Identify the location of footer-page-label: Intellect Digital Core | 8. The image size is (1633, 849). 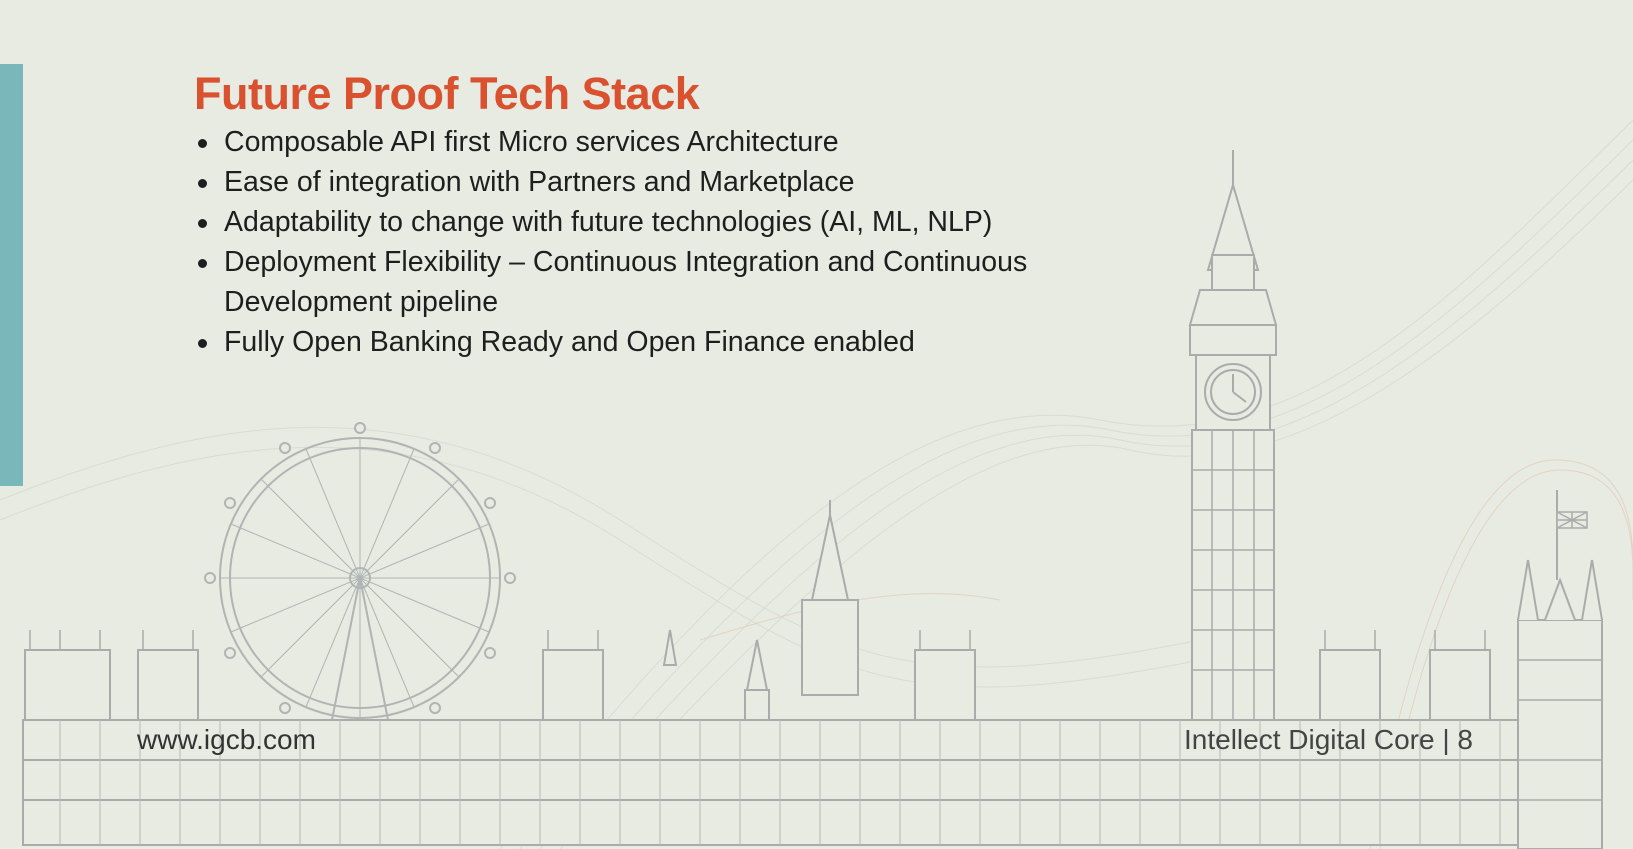
(1328, 739).